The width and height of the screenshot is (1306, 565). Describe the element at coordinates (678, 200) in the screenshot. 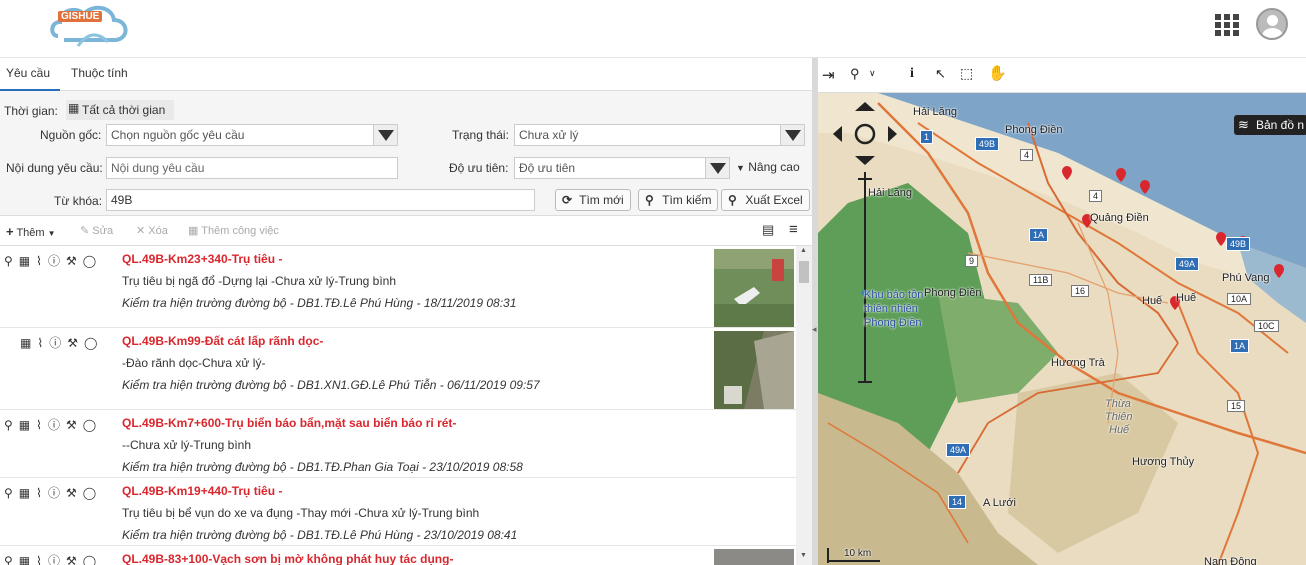

I see `search-button: ⚲ Tìm kiếm` at that location.